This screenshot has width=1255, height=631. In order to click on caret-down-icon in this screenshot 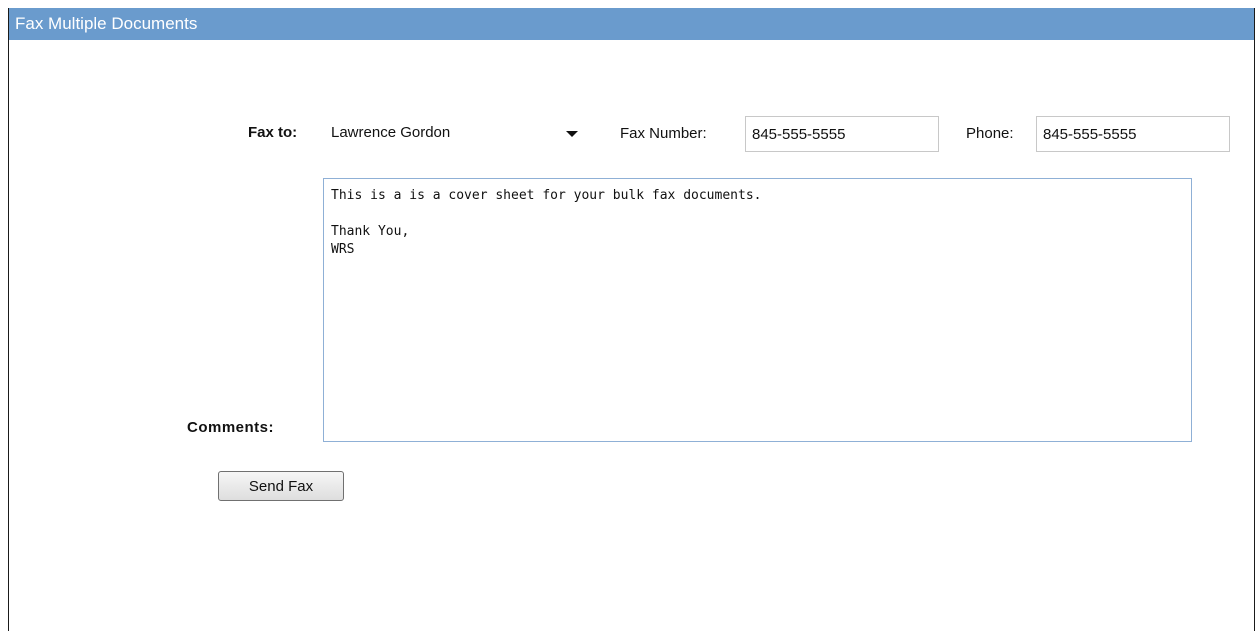, I will do `click(572, 134)`.